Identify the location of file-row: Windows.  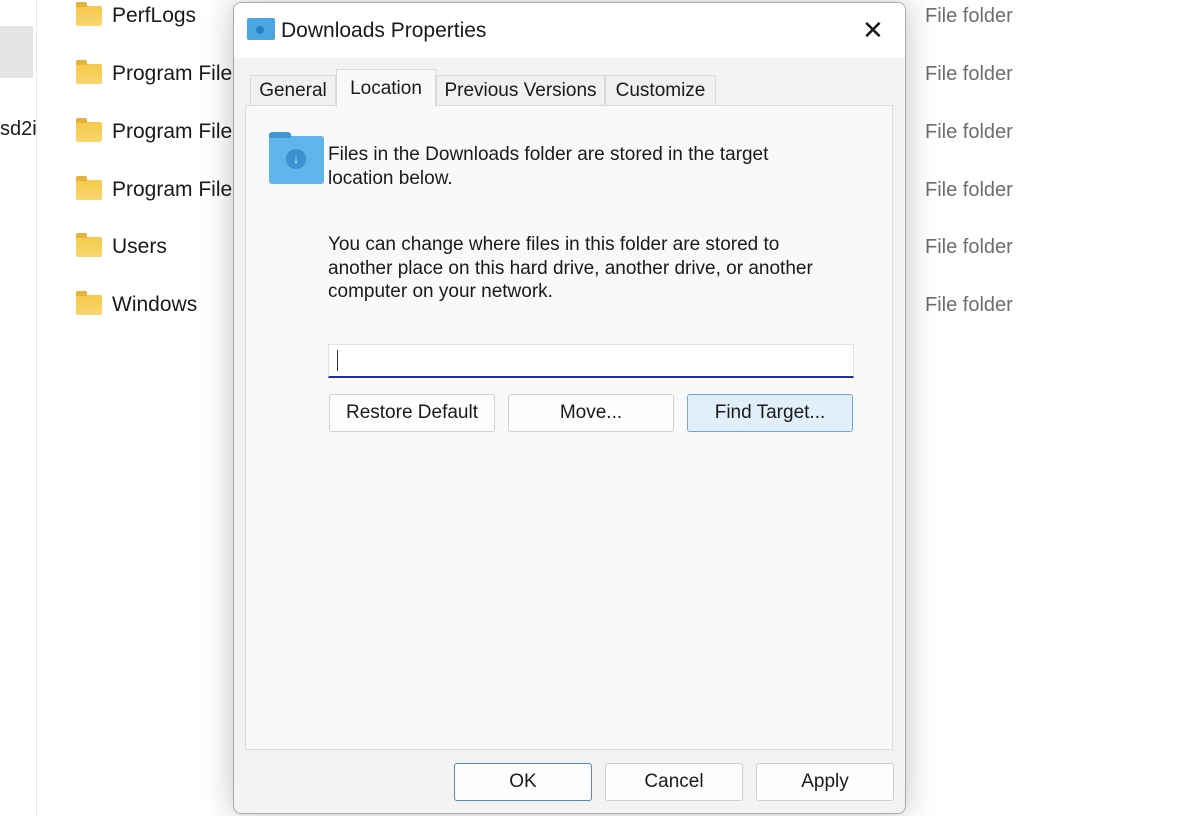
(136, 305).